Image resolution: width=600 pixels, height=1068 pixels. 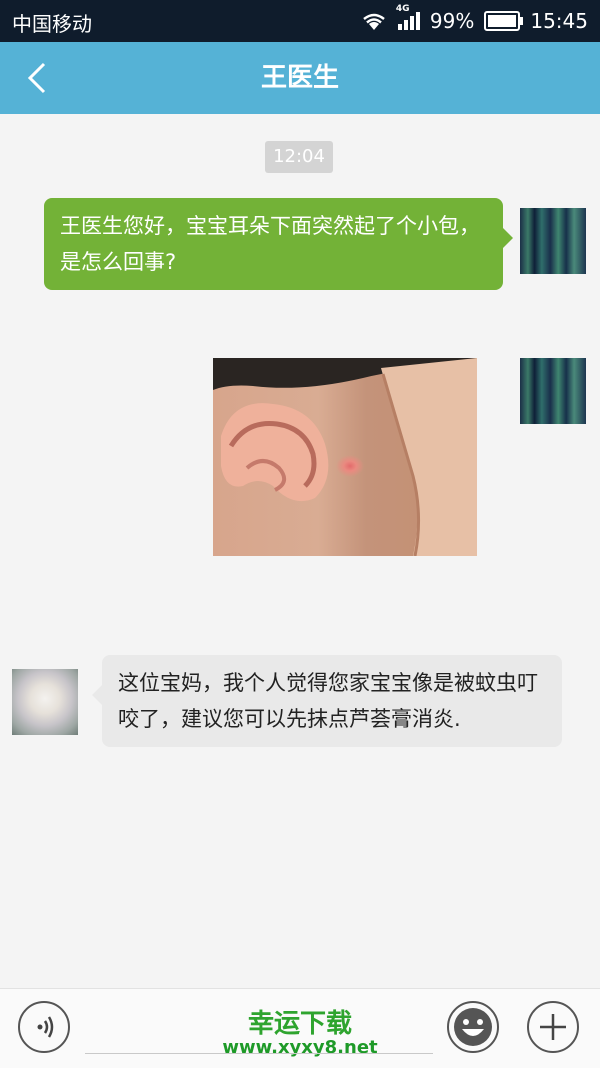 I want to click on status-icons: 4G 99% 15:45, so click(x=474, y=19).